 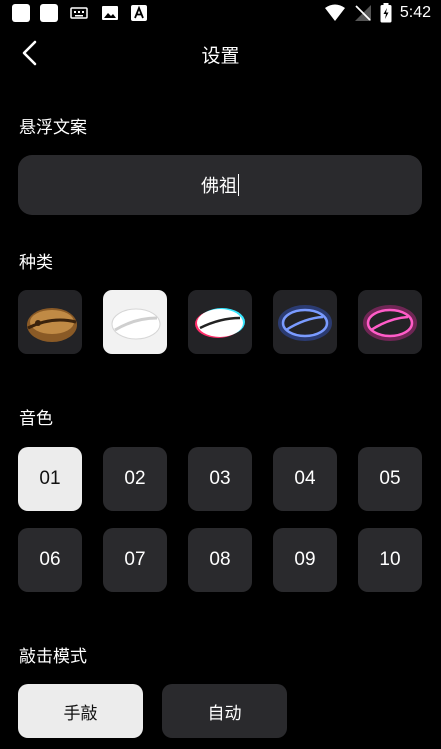 I want to click on tone-option: 03, so click(x=220, y=479).